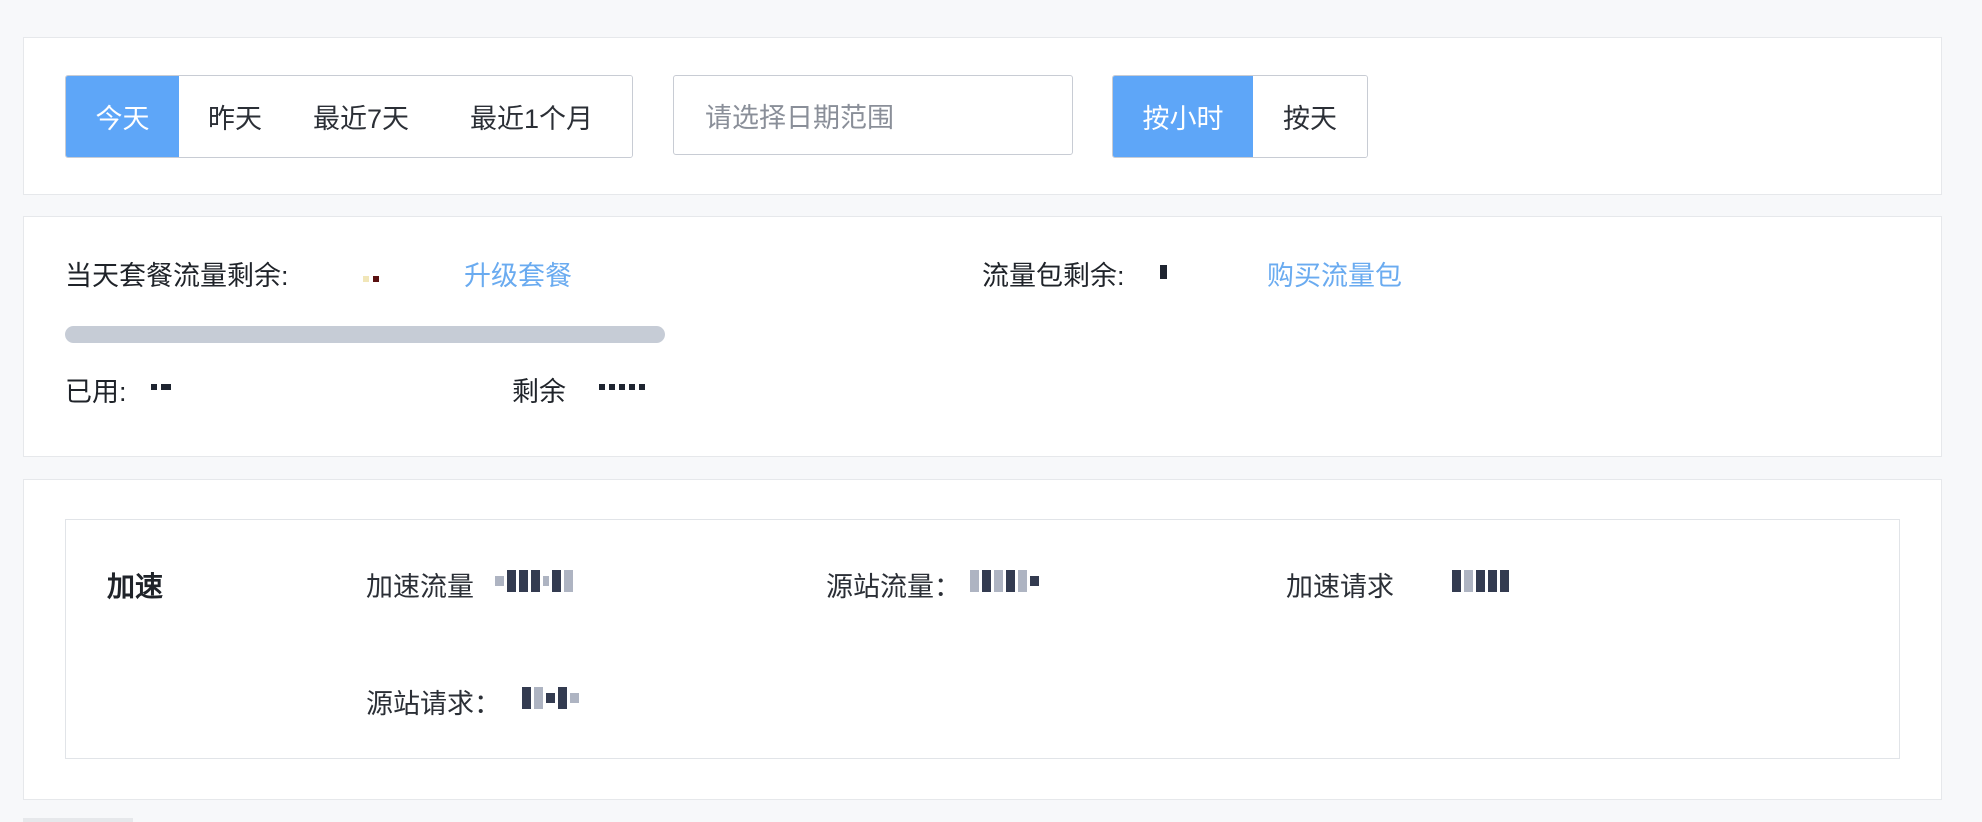 The width and height of the screenshot is (1982, 822). I want to click on package-remaining-value-masked, so click(1165, 272).